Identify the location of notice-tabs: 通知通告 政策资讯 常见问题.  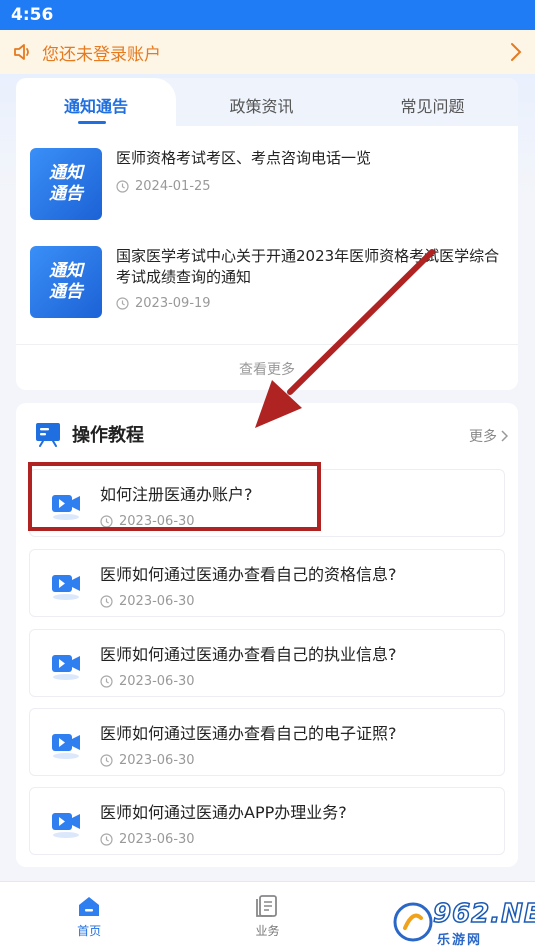
(267, 102).